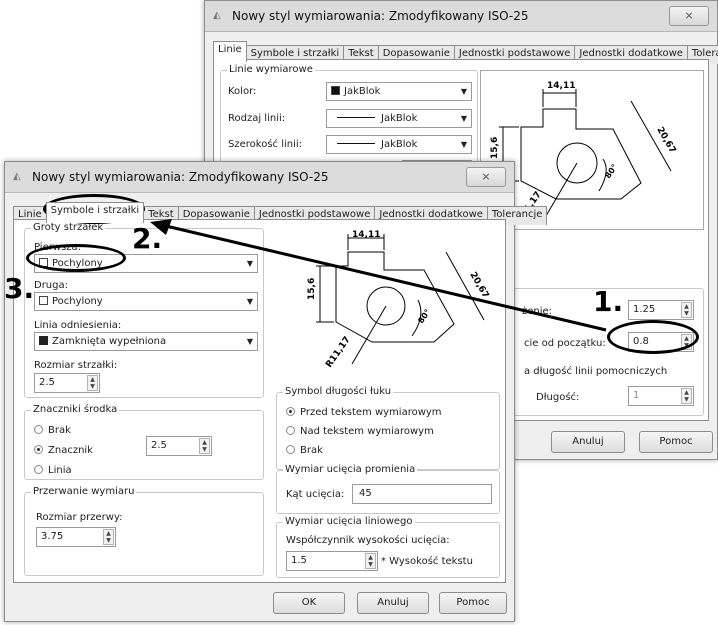  Describe the element at coordinates (537, 311) in the screenshot. I see `extension-label: żenie:` at that location.